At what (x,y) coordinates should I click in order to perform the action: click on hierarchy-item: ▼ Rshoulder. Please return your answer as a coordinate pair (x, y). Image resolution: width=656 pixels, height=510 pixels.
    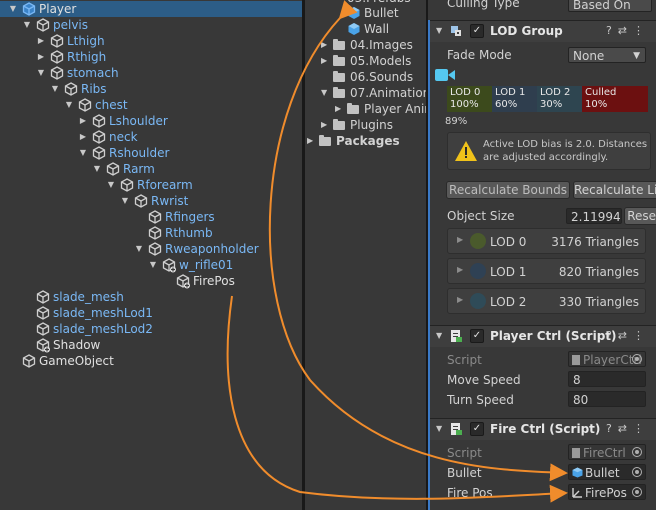
    Looking at the image, I should click on (151, 153).